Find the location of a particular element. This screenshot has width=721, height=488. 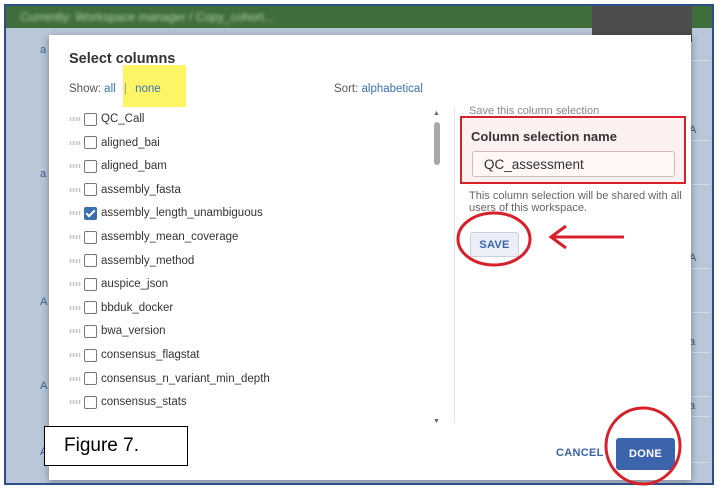

column-list-item: assembly_method is located at coordinates (131, 261).